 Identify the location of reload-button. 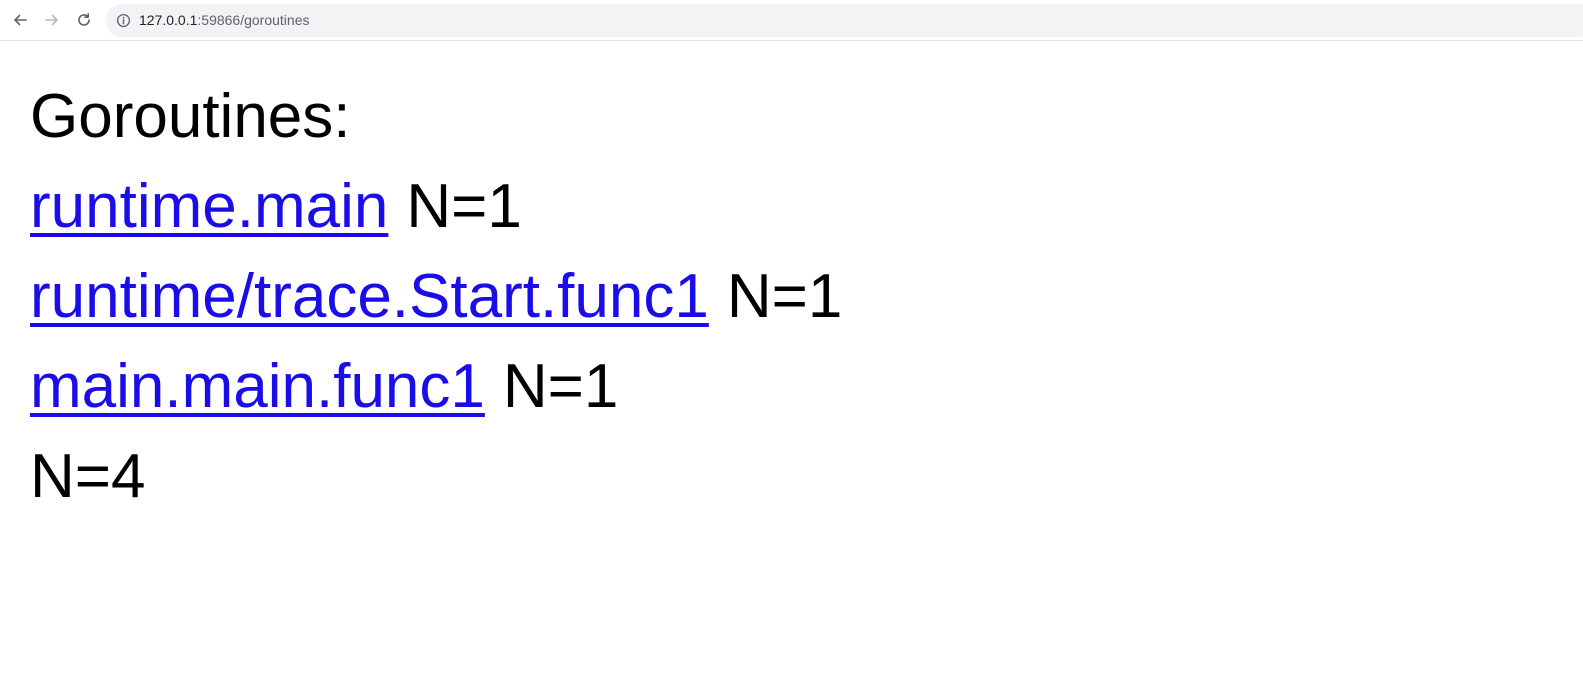
(84, 20).